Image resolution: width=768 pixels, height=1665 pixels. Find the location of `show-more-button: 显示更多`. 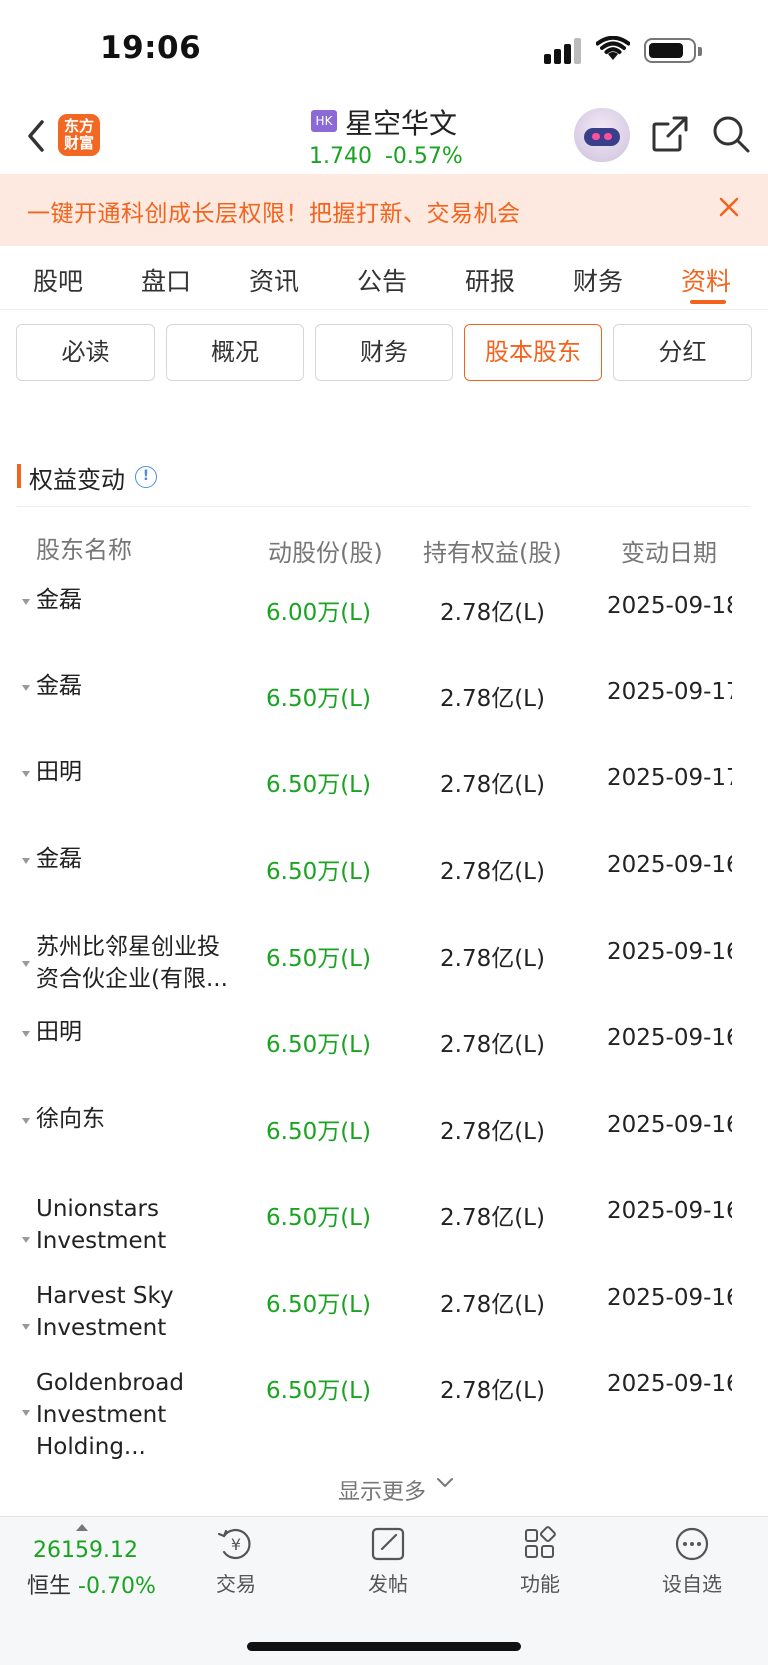

show-more-button: 显示更多 is located at coordinates (382, 1490).